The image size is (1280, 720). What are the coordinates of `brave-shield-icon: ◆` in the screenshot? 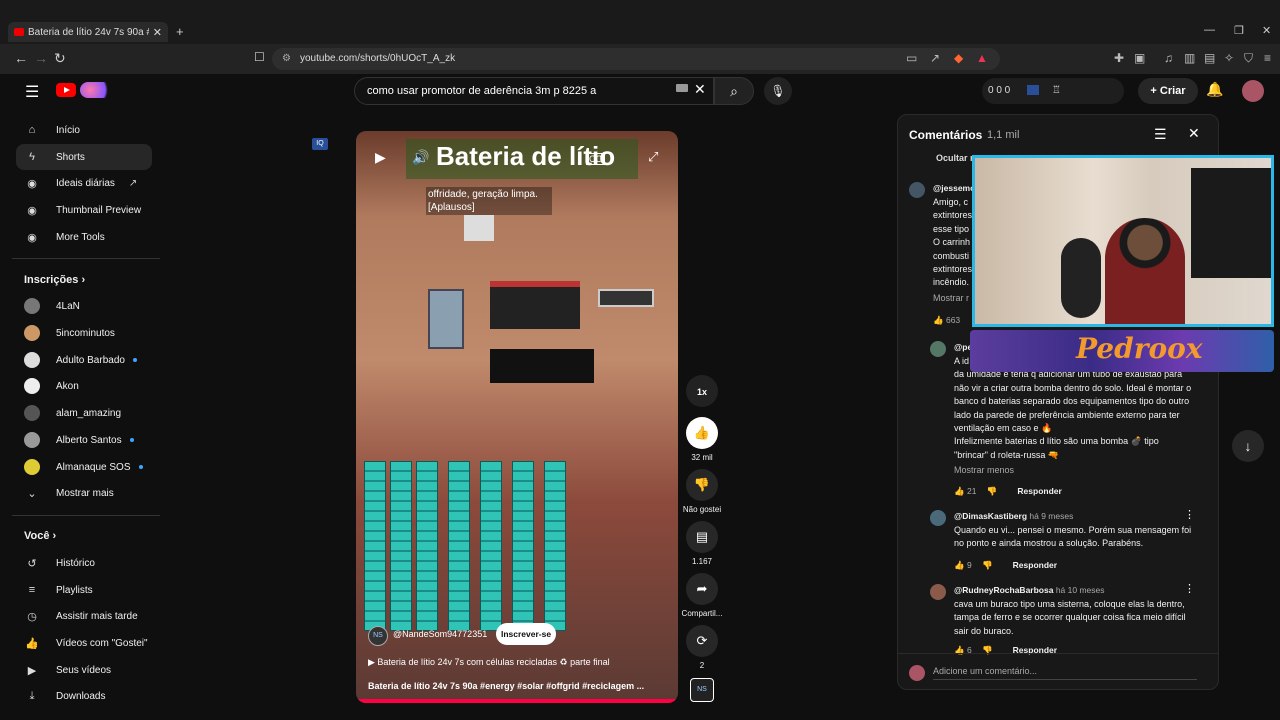 It's located at (958, 58).